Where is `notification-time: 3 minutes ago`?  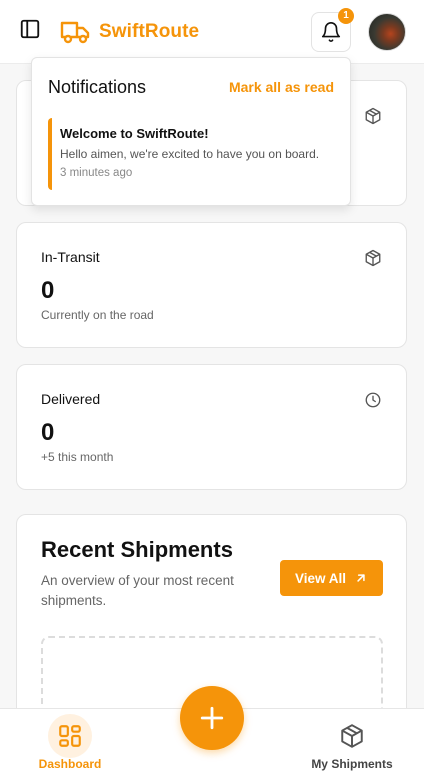 notification-time: 3 minutes ago is located at coordinates (96, 173).